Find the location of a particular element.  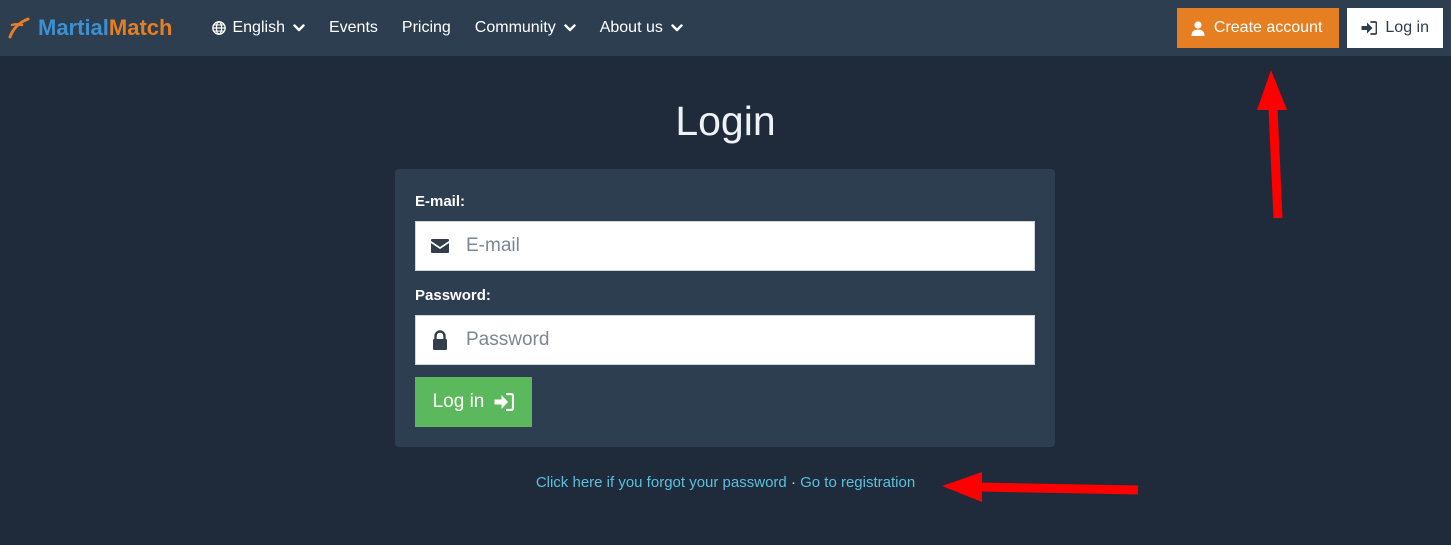

password-input-group is located at coordinates (725, 340).